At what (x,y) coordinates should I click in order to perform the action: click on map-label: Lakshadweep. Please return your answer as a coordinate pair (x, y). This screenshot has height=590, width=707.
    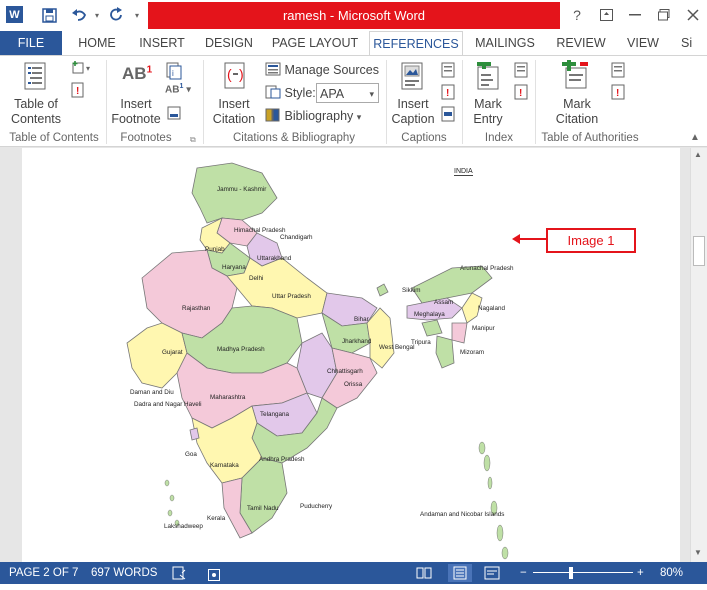
    Looking at the image, I should click on (183, 526).